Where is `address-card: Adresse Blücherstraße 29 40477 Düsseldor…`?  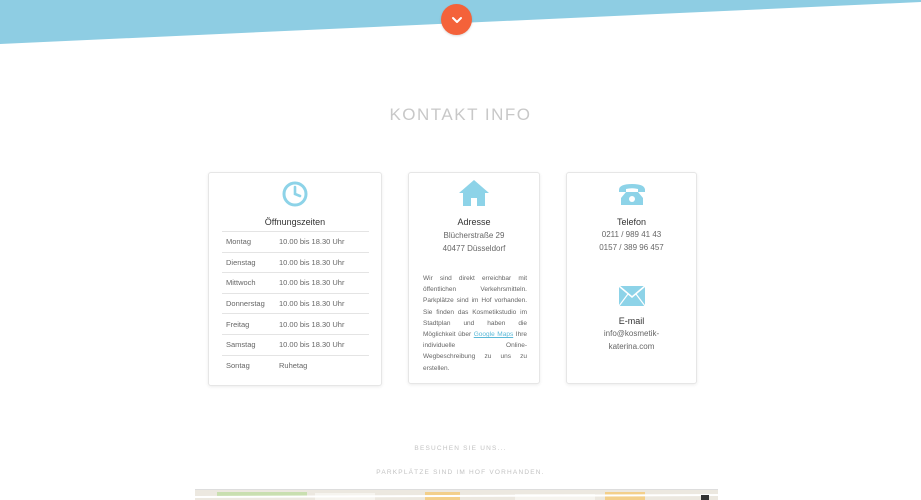
address-card: Adresse Blücherstraße 29 40477 Düsseldor… is located at coordinates (474, 278).